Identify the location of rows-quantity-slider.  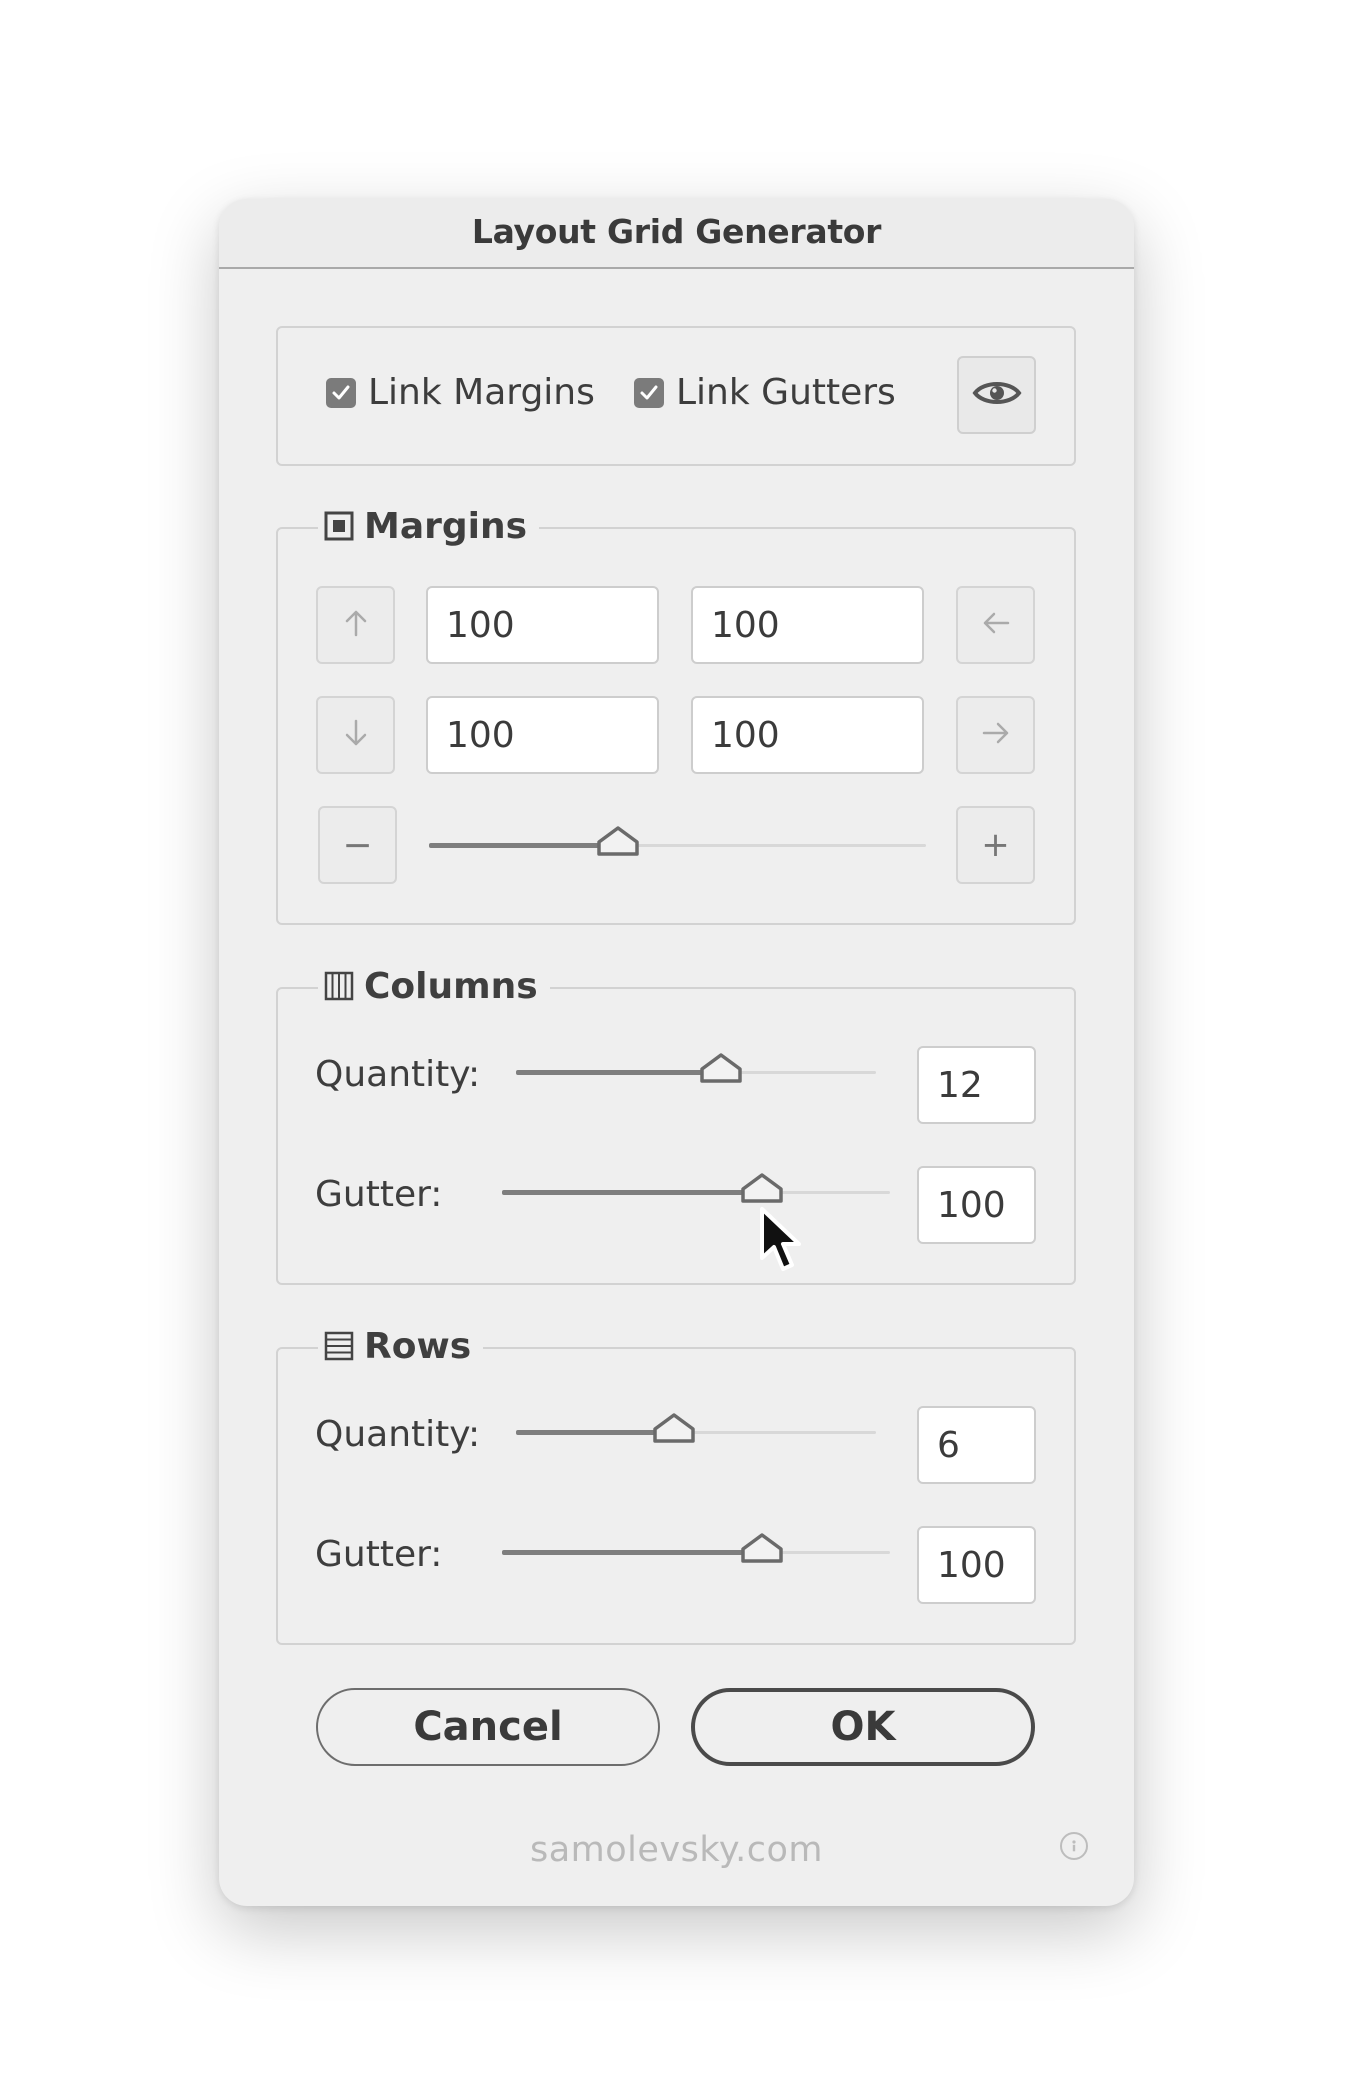
(696, 1432).